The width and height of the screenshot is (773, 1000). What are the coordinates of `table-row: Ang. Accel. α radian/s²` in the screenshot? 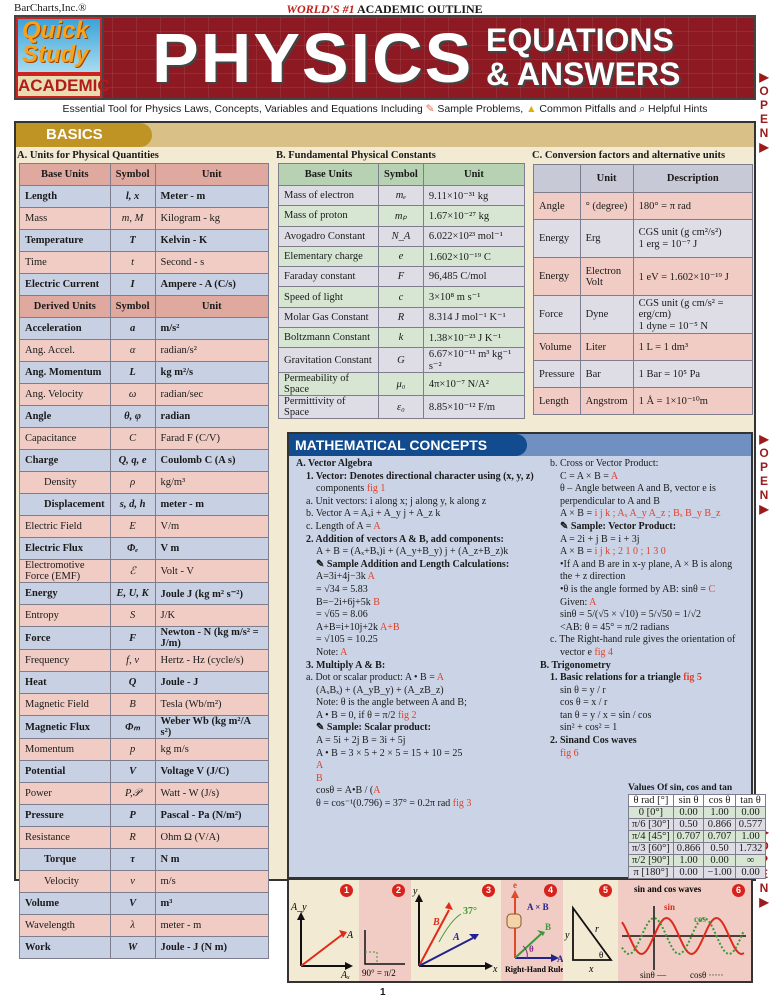 It's located at (144, 350).